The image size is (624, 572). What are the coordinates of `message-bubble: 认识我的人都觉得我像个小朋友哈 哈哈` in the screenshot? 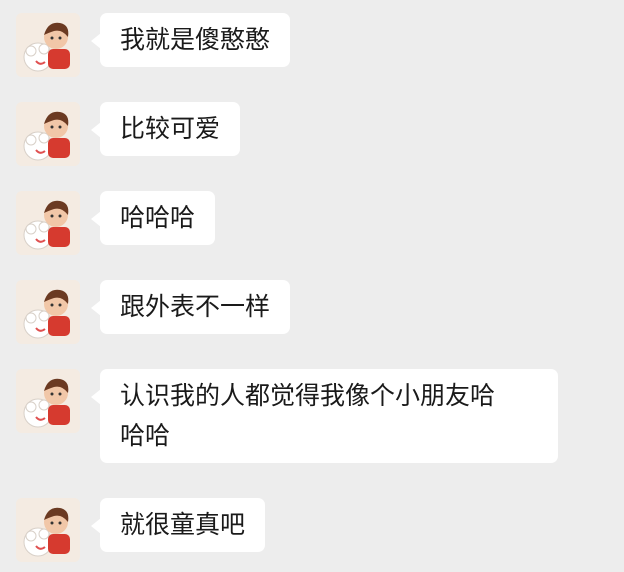 It's located at (324, 416).